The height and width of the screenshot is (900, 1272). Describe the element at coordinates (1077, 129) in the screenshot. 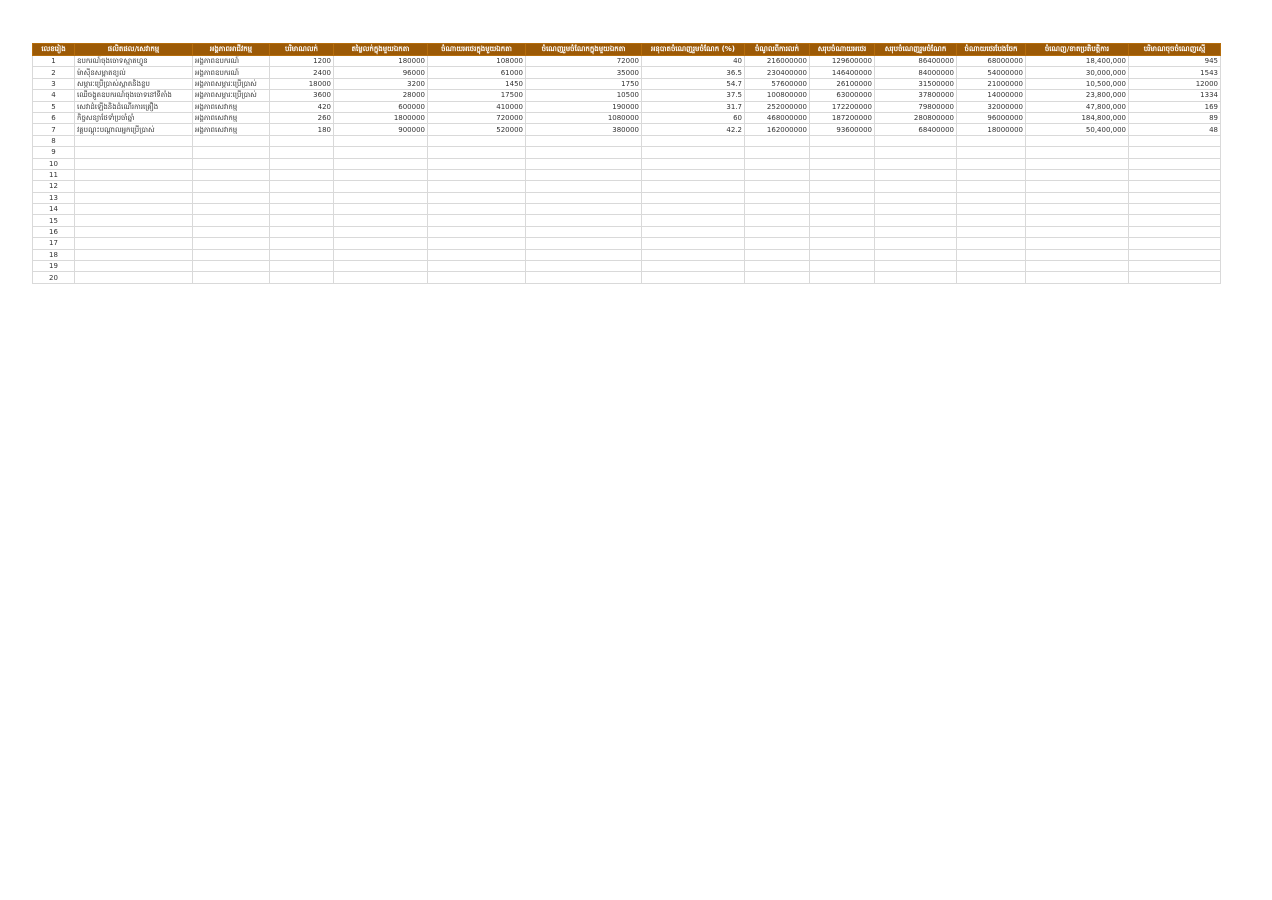

I see `table-cell: 50,400,000` at that location.